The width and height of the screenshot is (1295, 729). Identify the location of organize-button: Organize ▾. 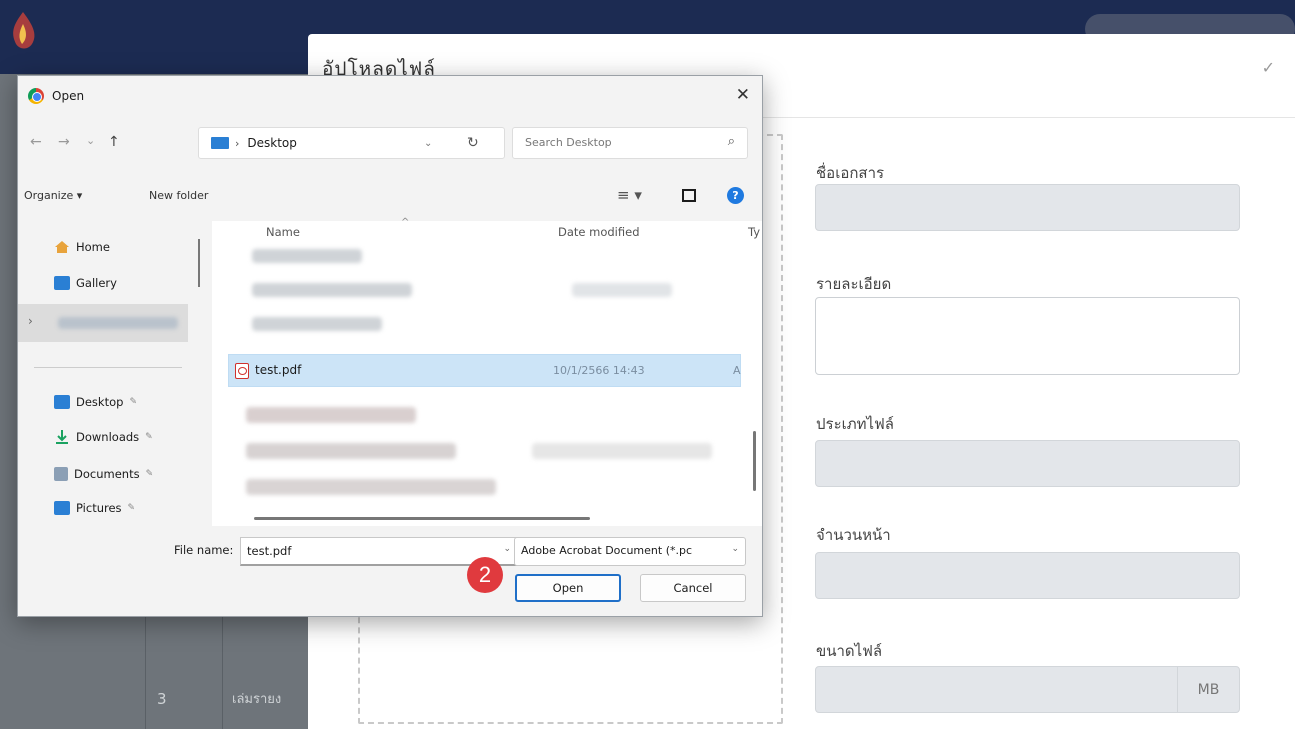
(53, 195).